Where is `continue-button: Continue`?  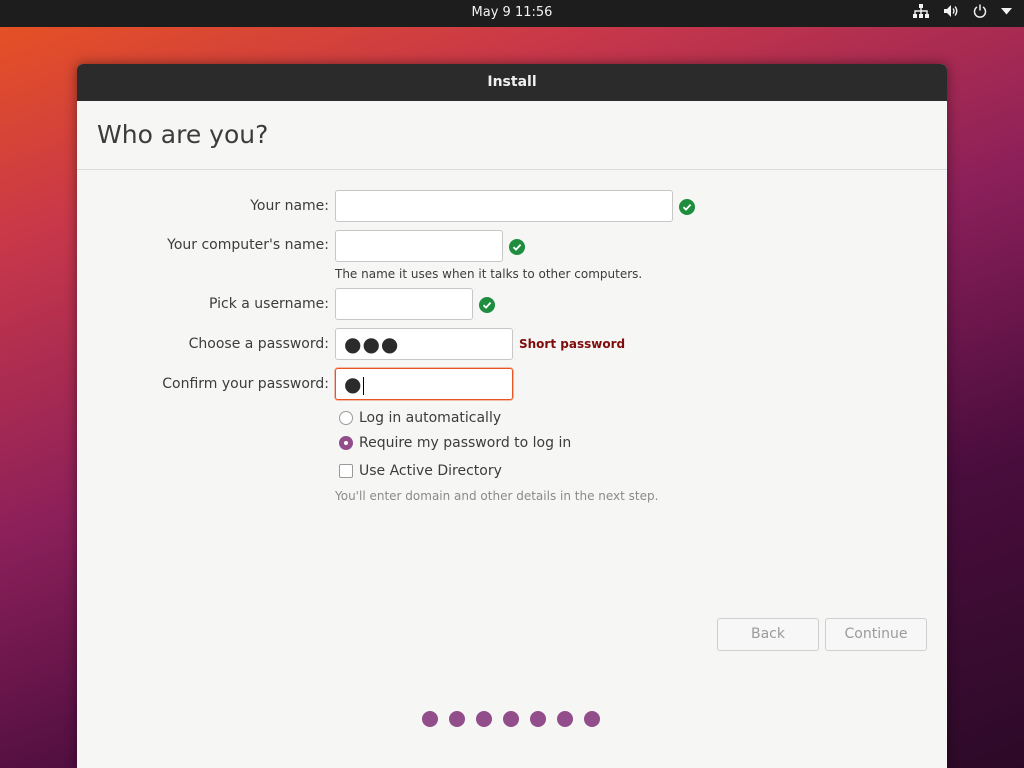 continue-button: Continue is located at coordinates (876, 634).